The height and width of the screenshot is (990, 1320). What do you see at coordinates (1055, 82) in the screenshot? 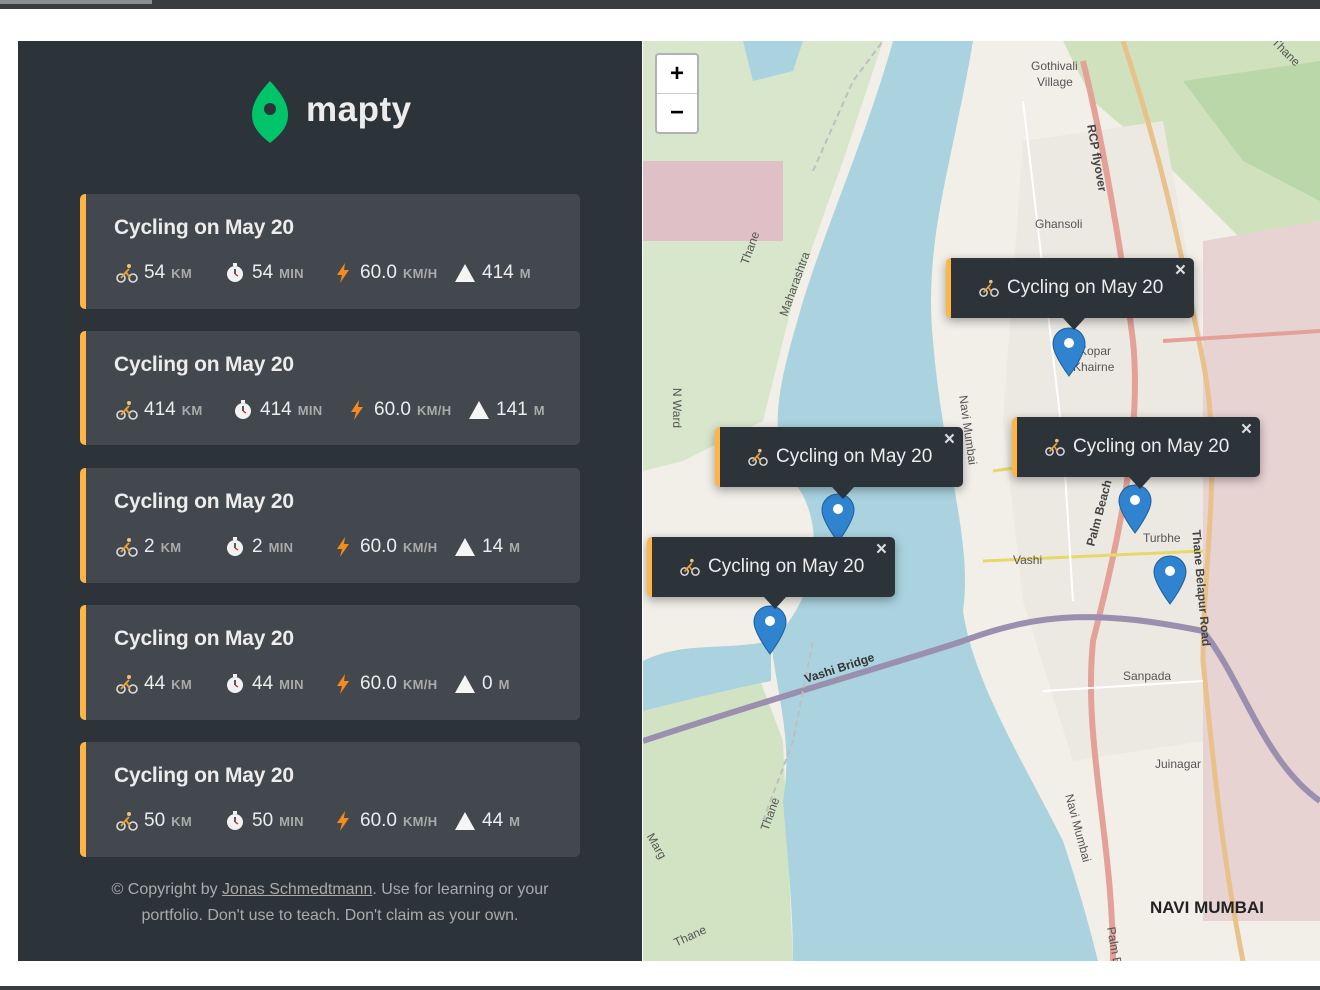
I see `map-label: Village` at bounding box center [1055, 82].